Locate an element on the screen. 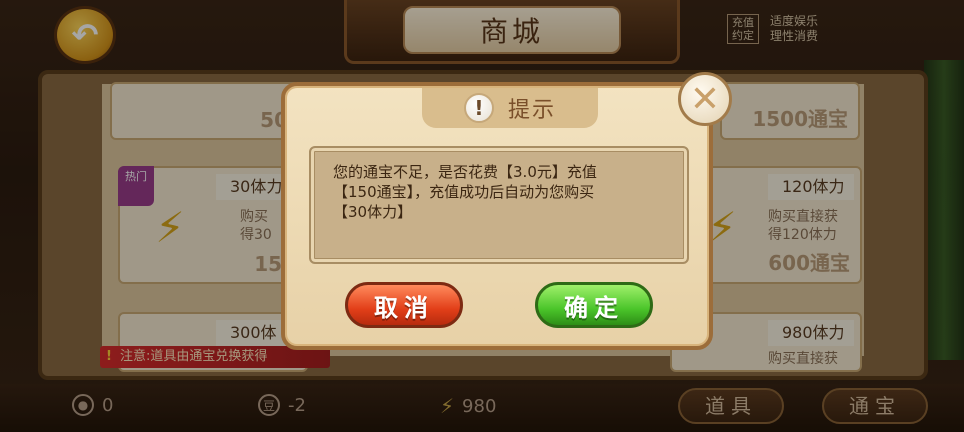  dialog-title: 提示 is located at coordinates (531, 110).